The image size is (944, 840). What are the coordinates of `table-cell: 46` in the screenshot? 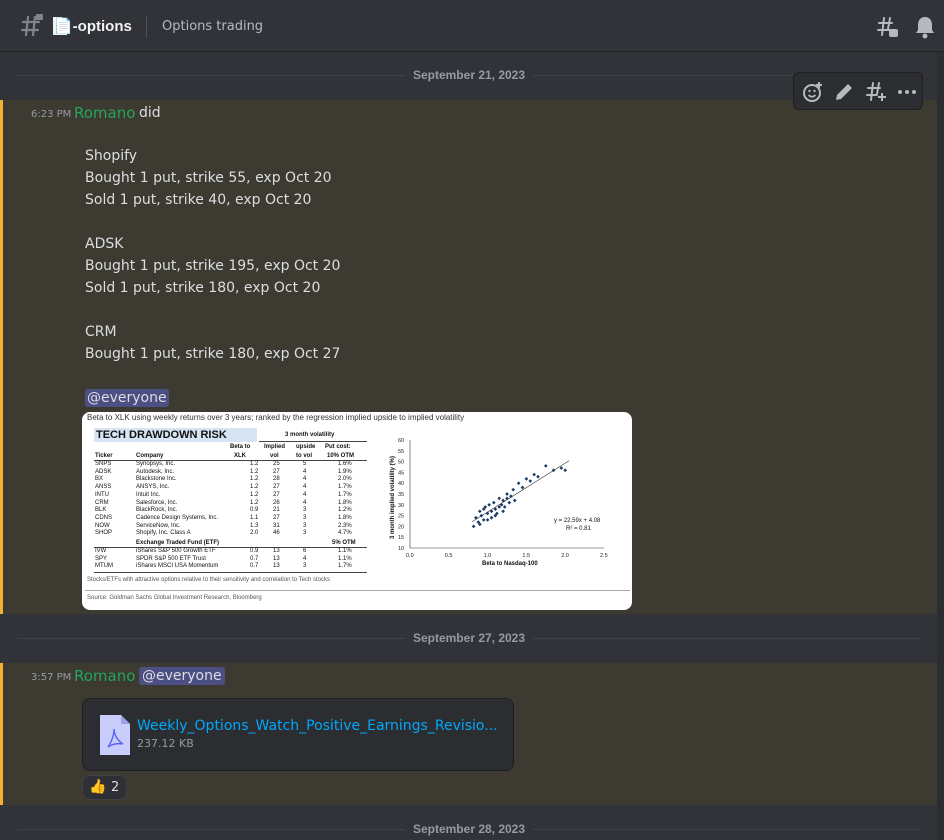 It's located at (276, 533).